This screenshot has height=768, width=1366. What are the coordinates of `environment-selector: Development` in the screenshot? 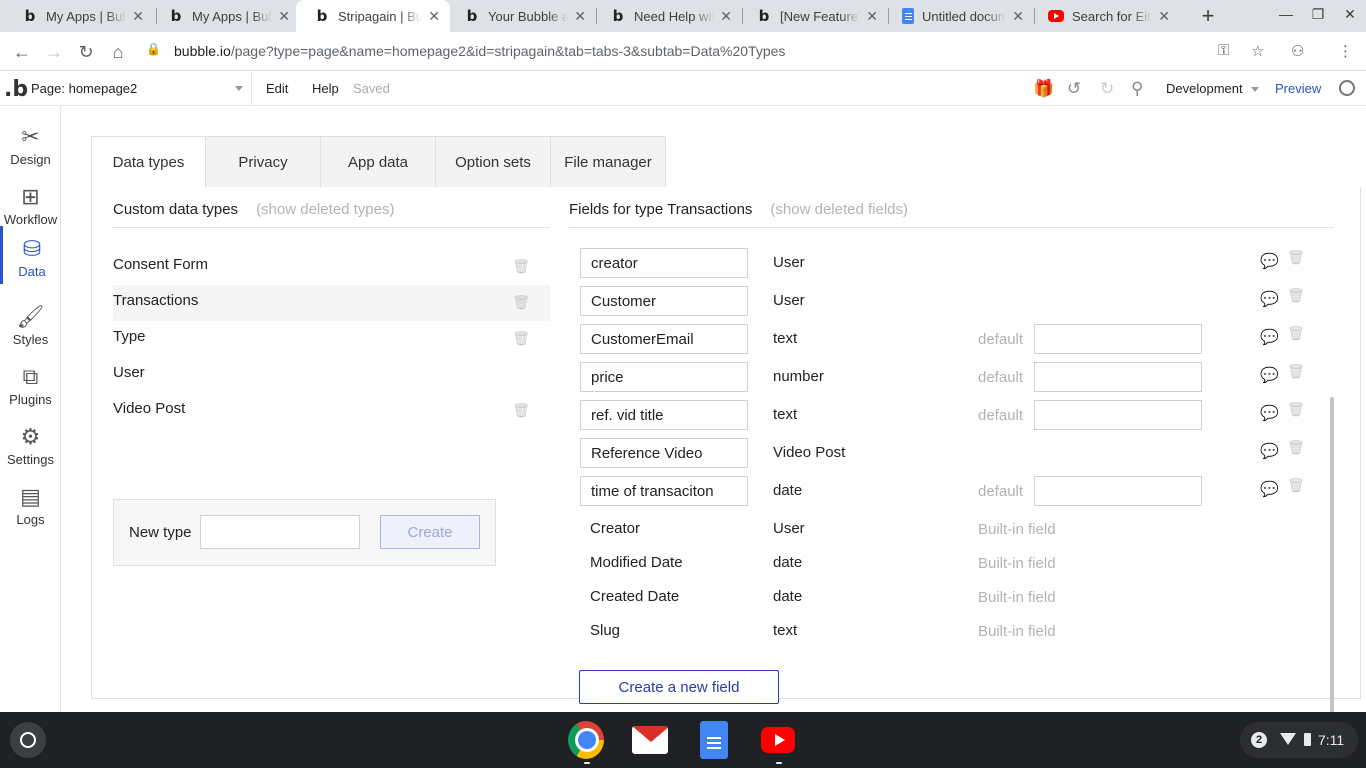 It's located at (1212, 88).